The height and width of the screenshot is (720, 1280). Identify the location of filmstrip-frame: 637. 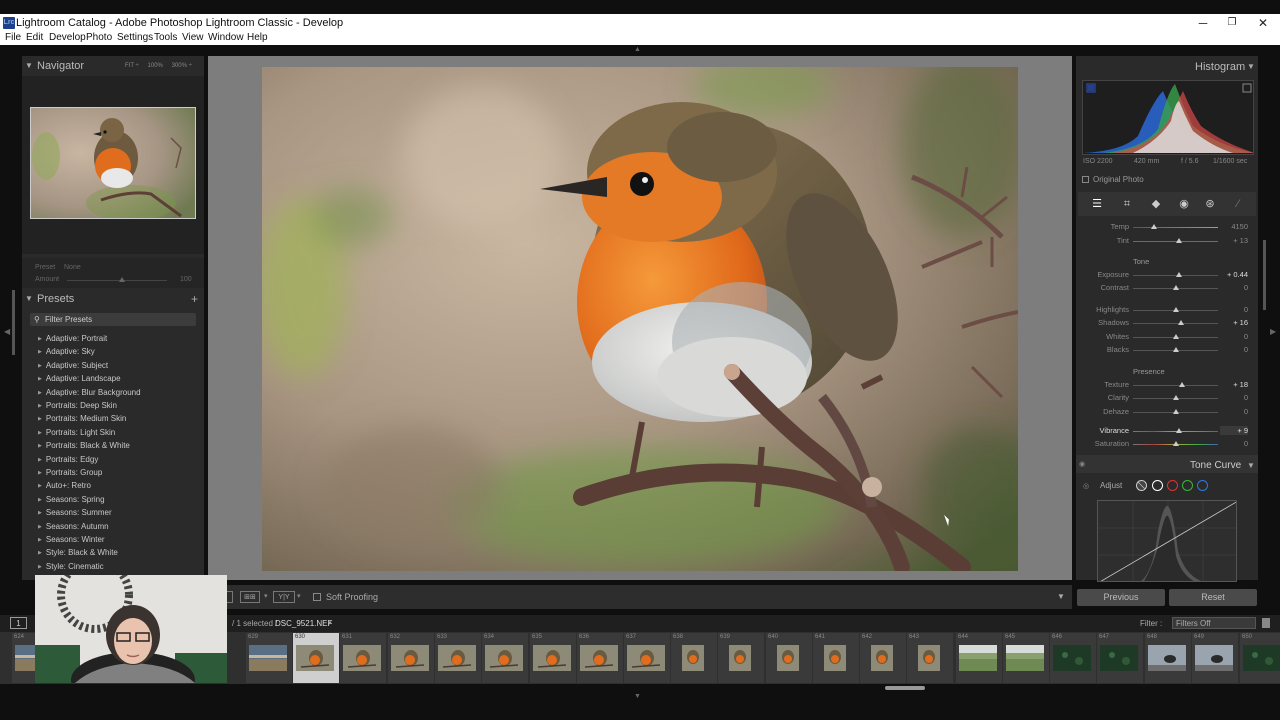
(647, 658).